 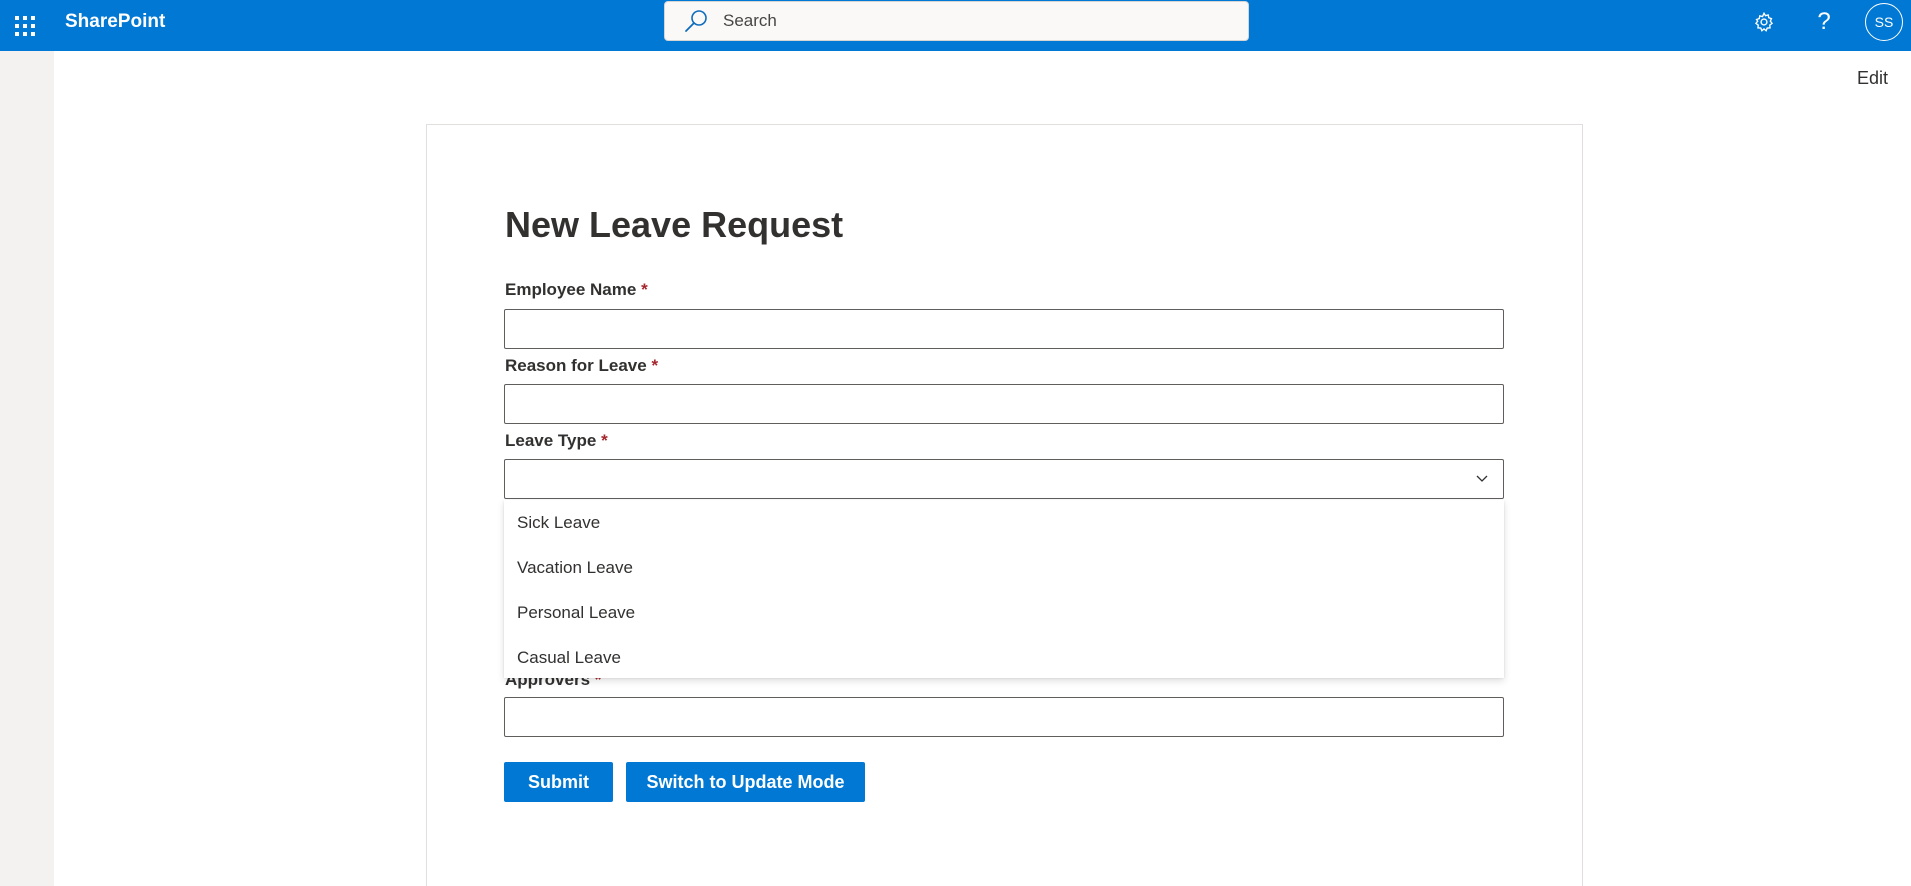 What do you see at coordinates (1004, 329) in the screenshot?
I see `employee-name-field` at bounding box center [1004, 329].